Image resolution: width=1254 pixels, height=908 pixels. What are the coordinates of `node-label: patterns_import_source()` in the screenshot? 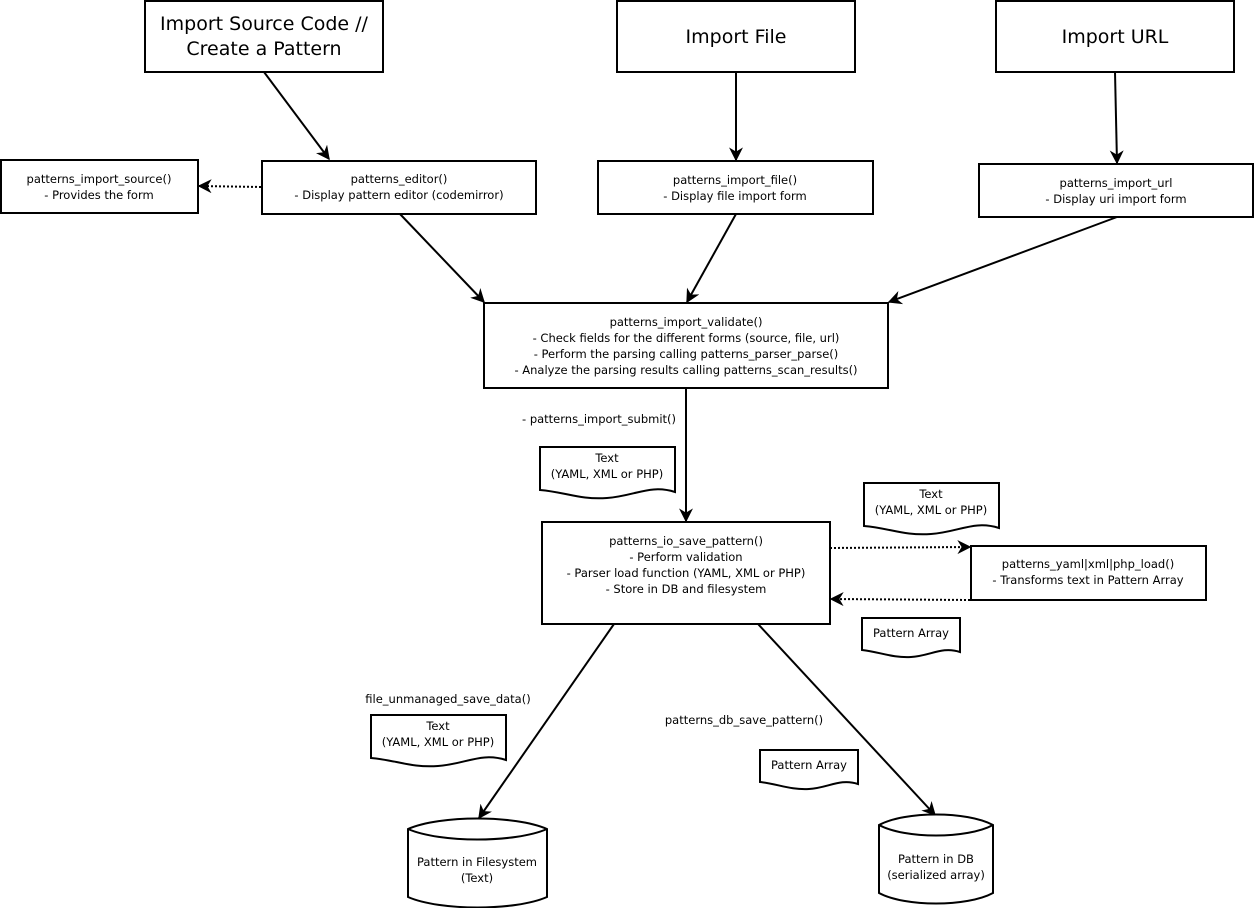 It's located at (99, 179).